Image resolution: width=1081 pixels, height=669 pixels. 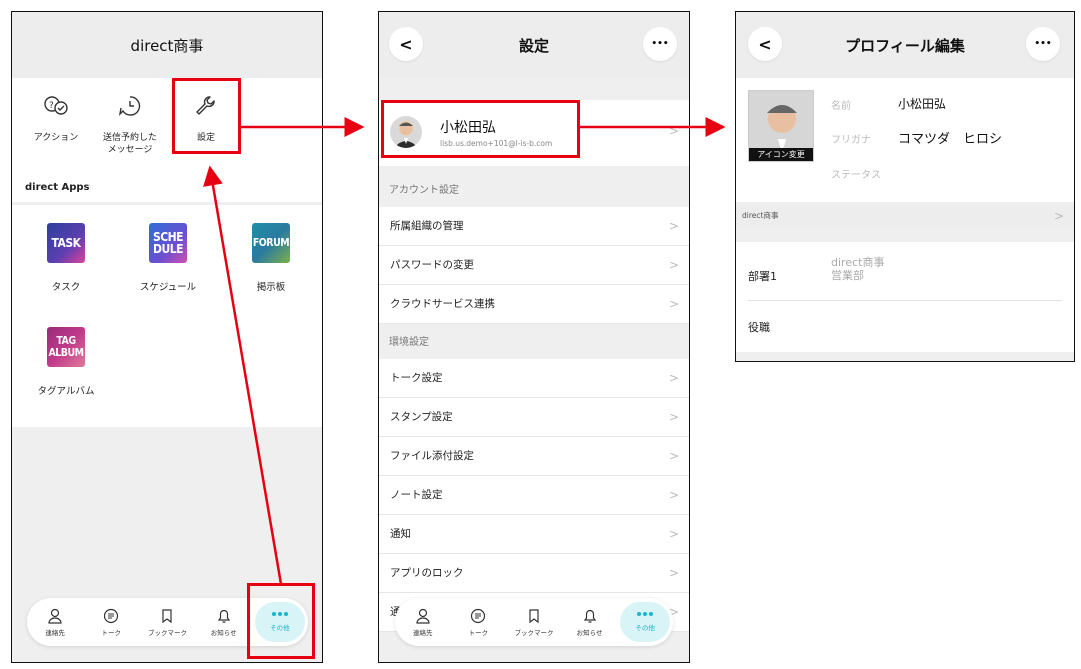 I want to click on arrow-up, so click(x=243, y=375).